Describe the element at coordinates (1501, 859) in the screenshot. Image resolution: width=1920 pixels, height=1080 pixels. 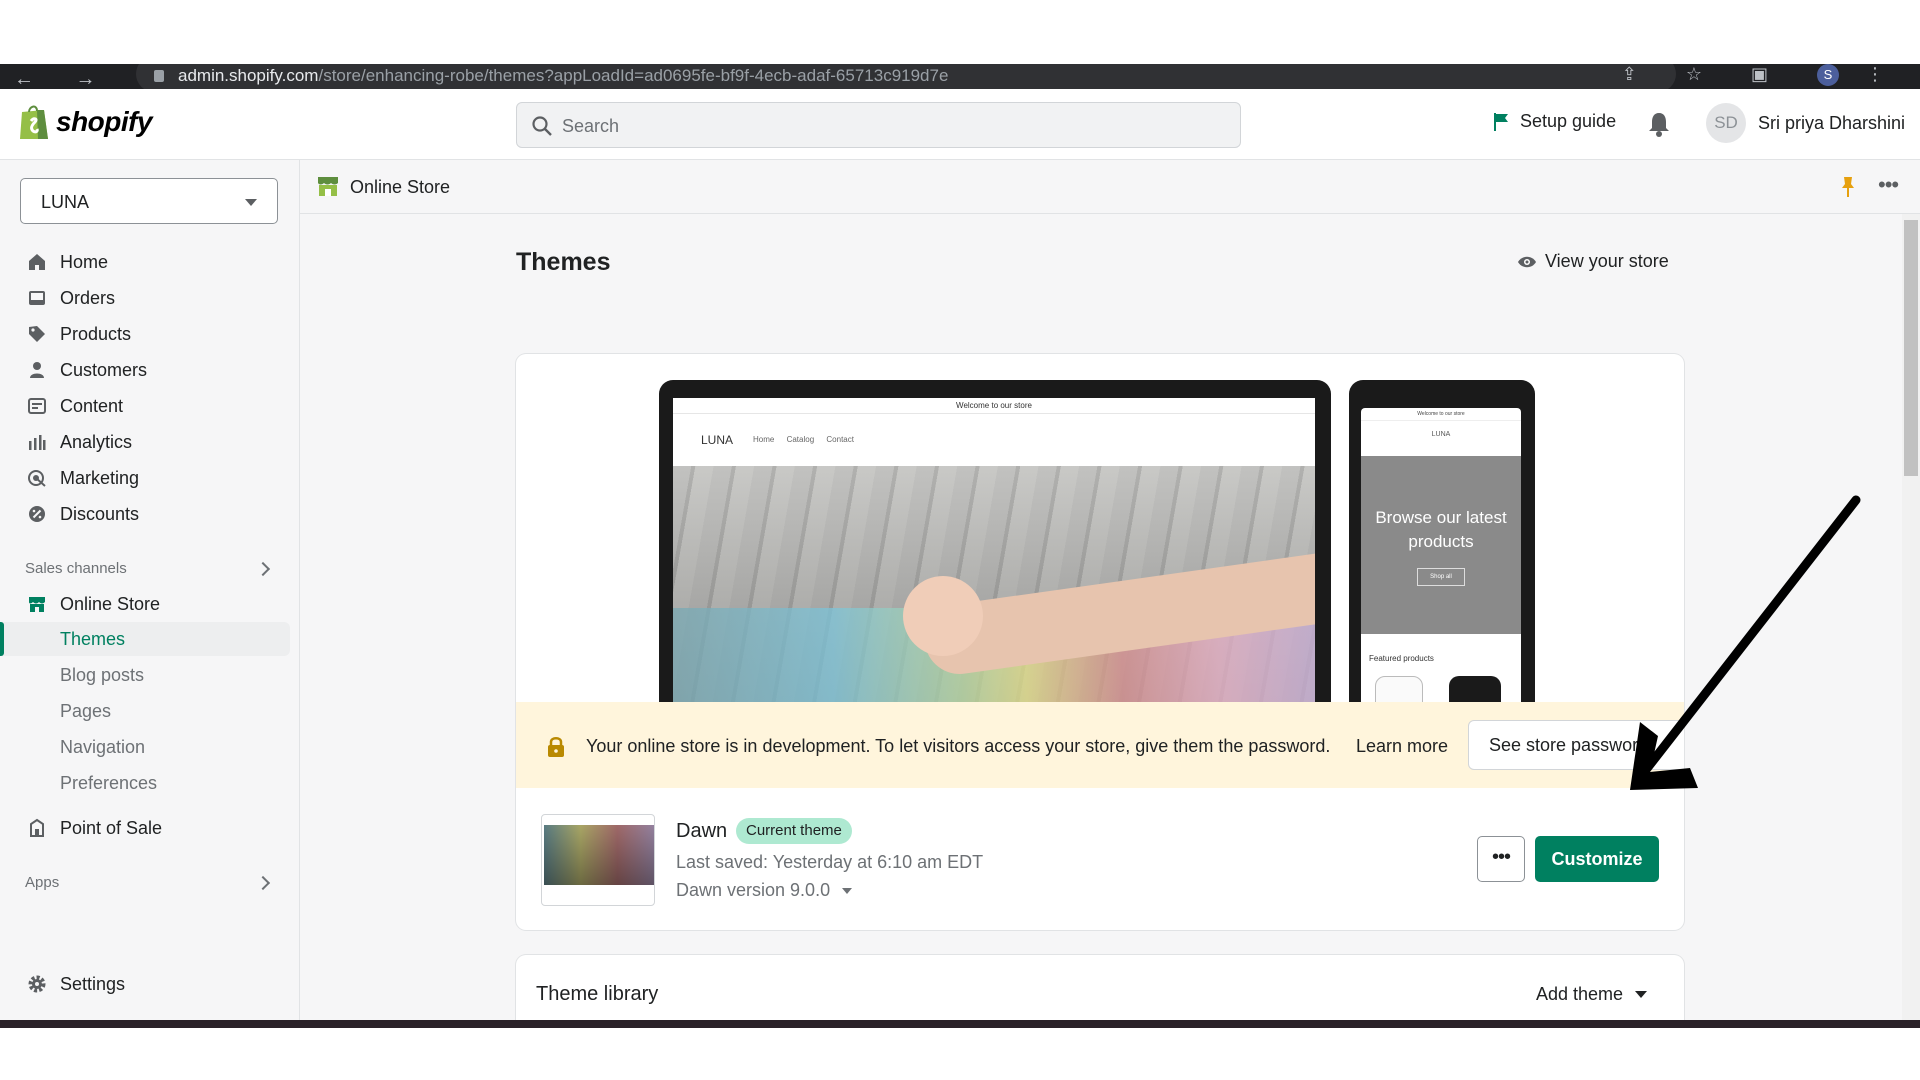
I see `theme-actions-button: •••` at that location.